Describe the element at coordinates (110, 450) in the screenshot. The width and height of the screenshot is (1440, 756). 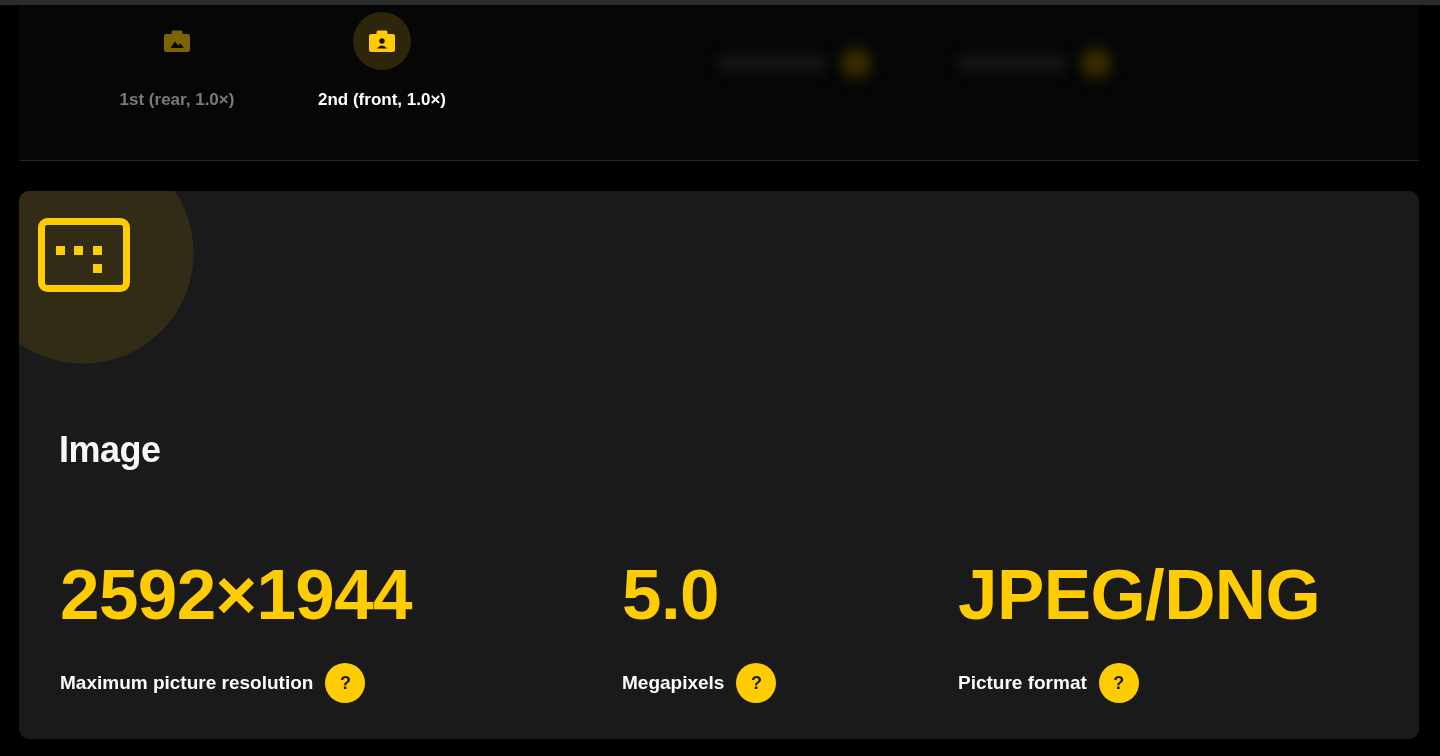
I see `section-title: Image` at that location.